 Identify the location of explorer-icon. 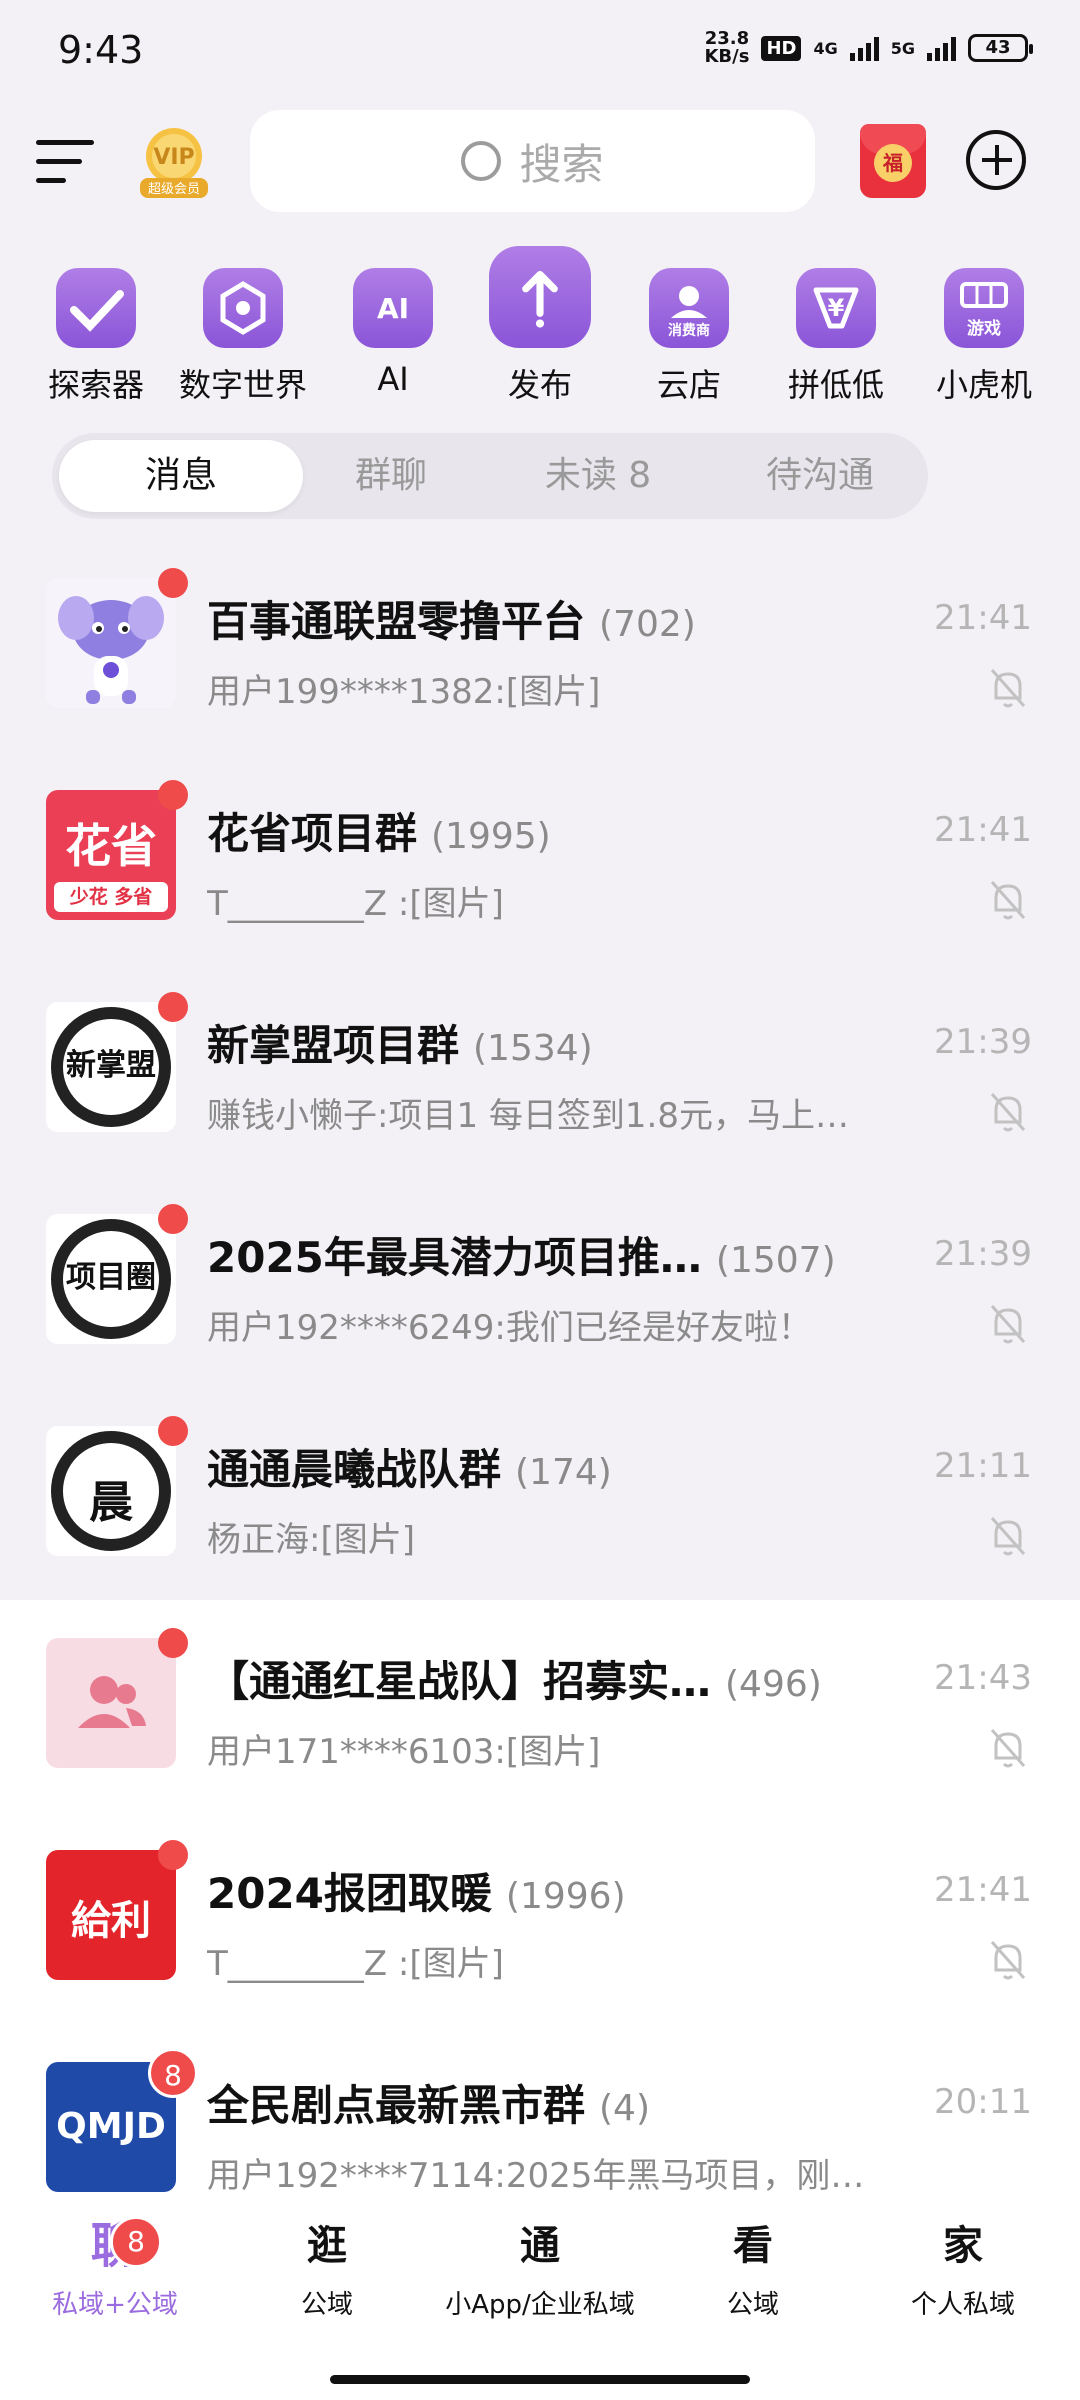
(96, 308).